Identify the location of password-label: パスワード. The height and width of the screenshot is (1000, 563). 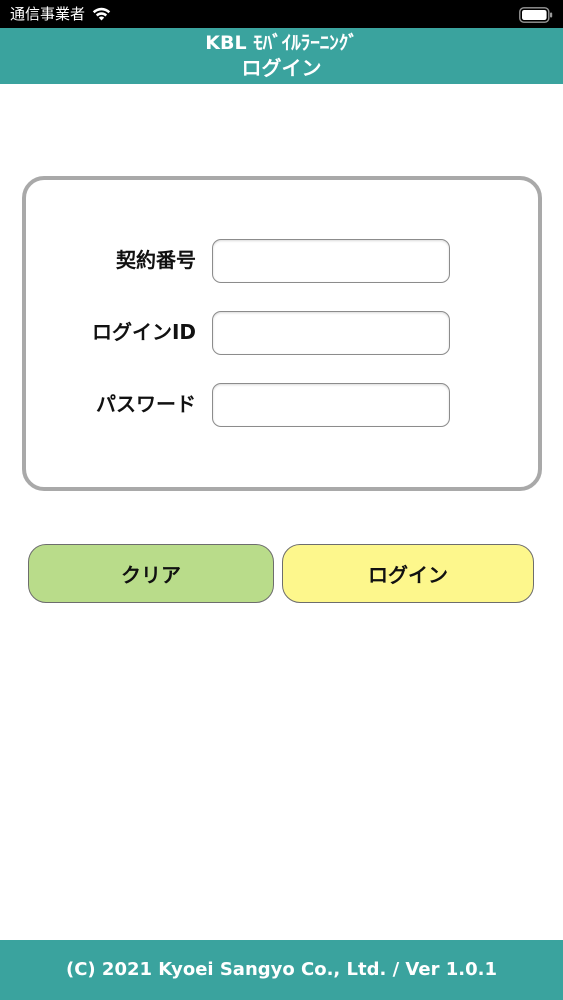
(146, 404).